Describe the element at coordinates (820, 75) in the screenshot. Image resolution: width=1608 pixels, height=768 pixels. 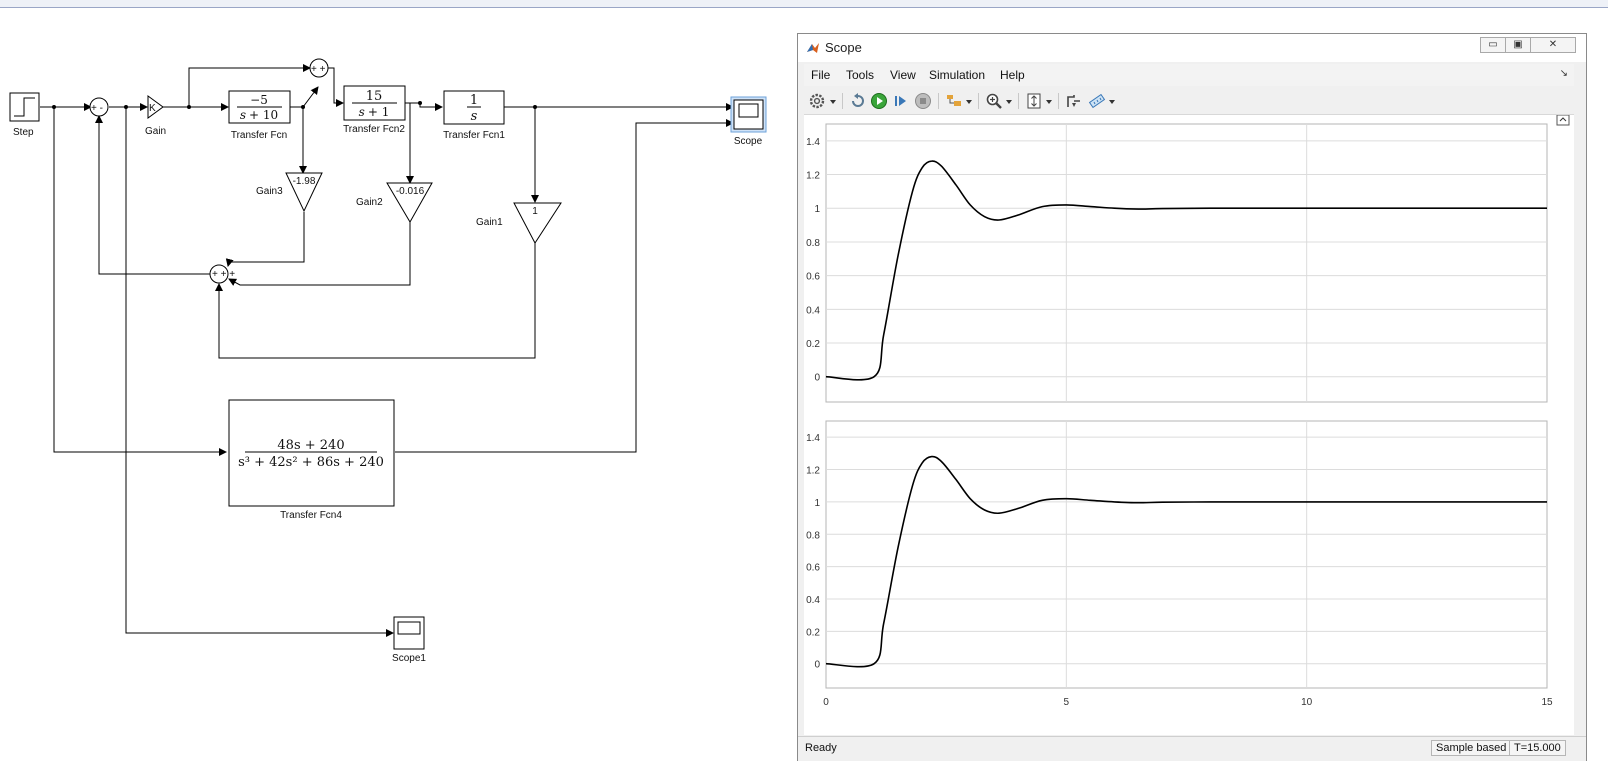
I see `menu-file: File` at that location.